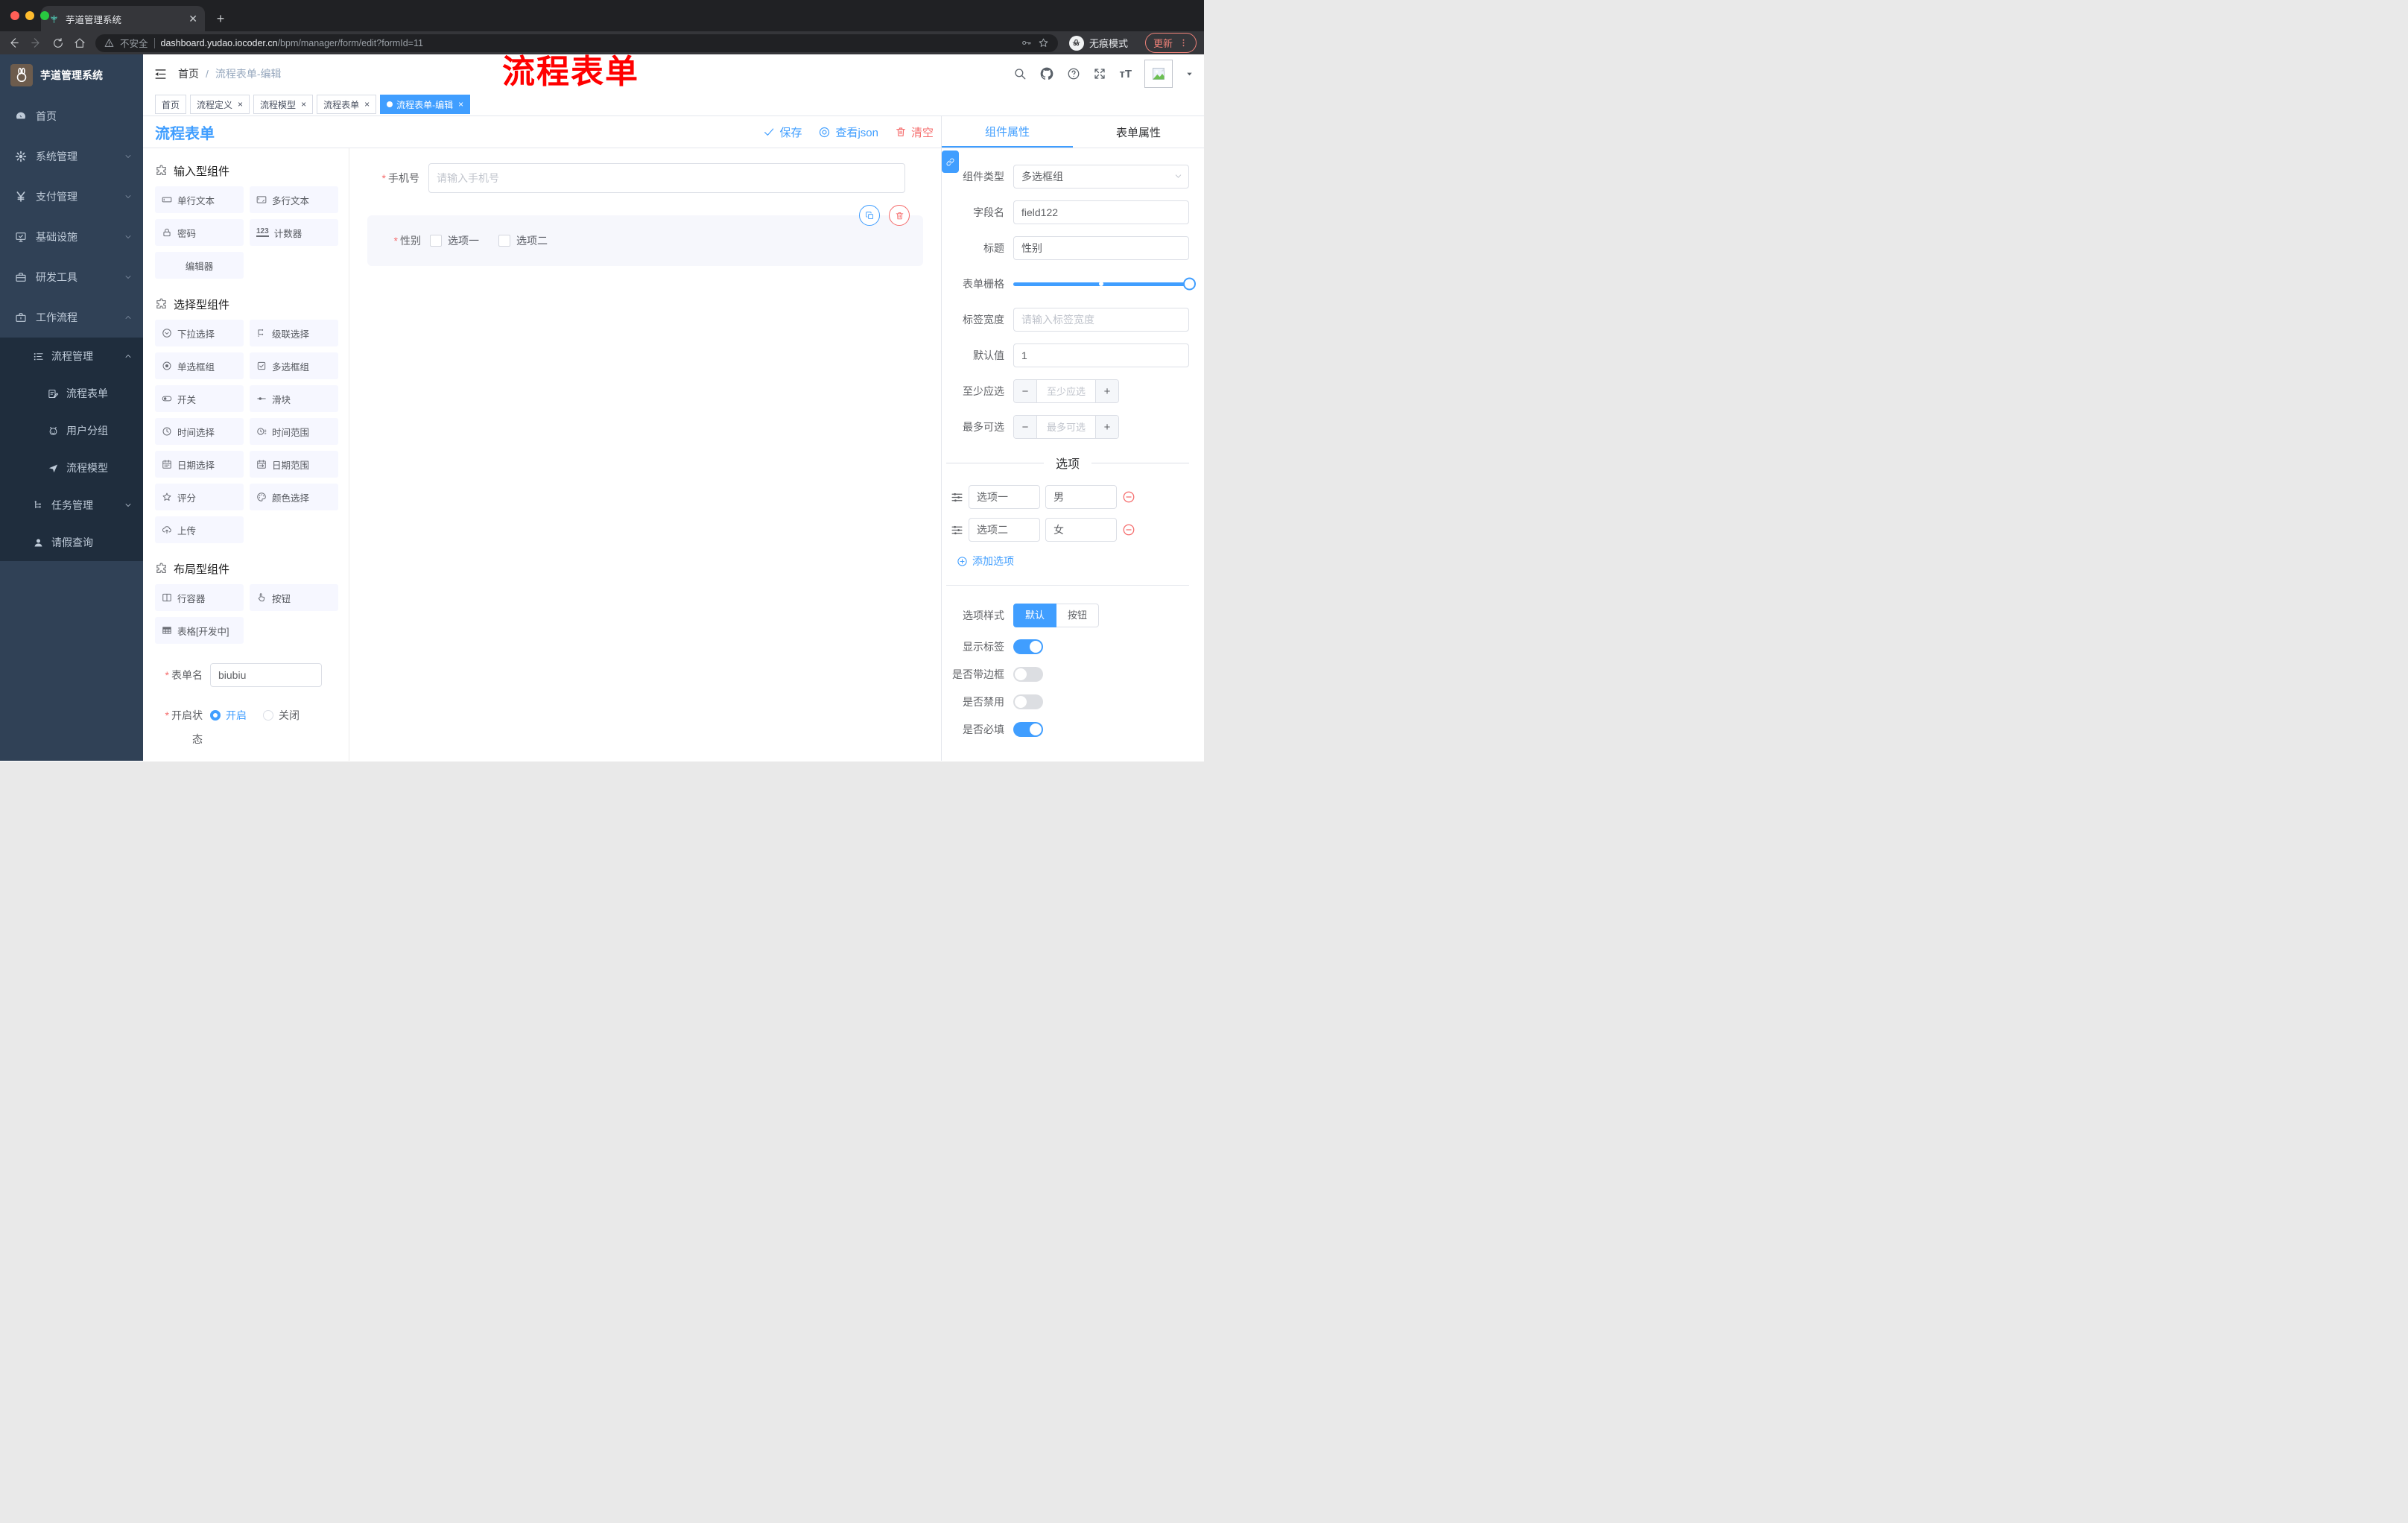 The height and width of the screenshot is (1523, 2408). Describe the element at coordinates (1004, 497) in the screenshot. I see `option1-label-input` at that location.